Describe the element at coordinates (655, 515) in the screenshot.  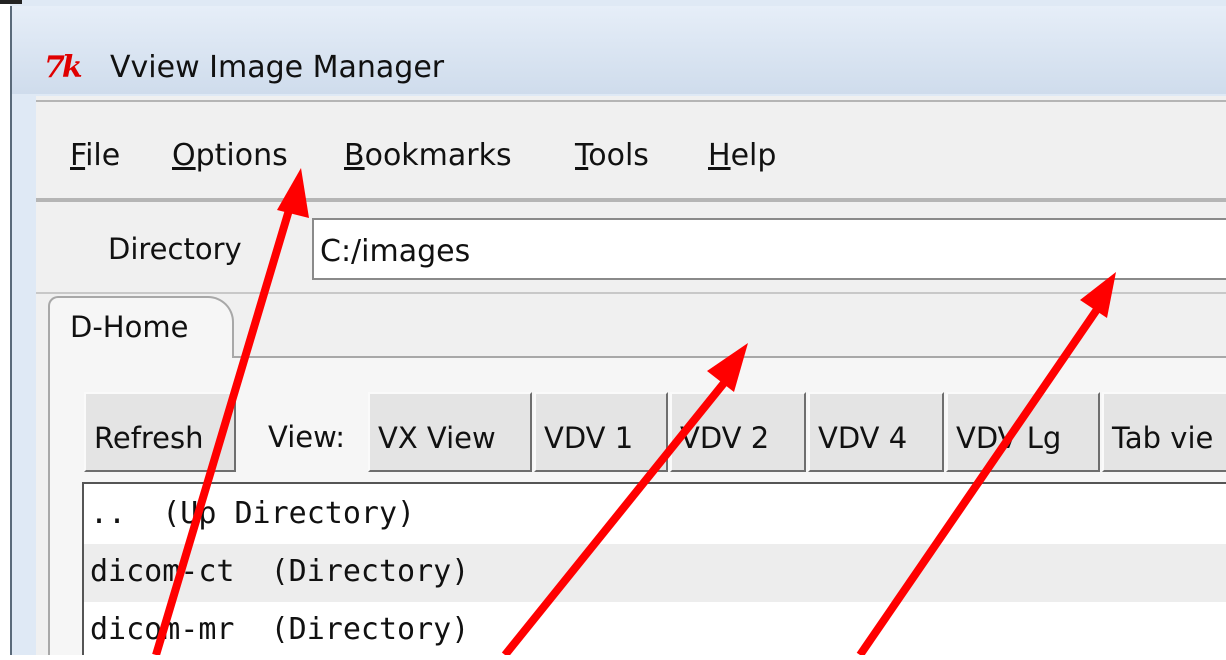
I see `list-item: .. (Up Directory)` at that location.